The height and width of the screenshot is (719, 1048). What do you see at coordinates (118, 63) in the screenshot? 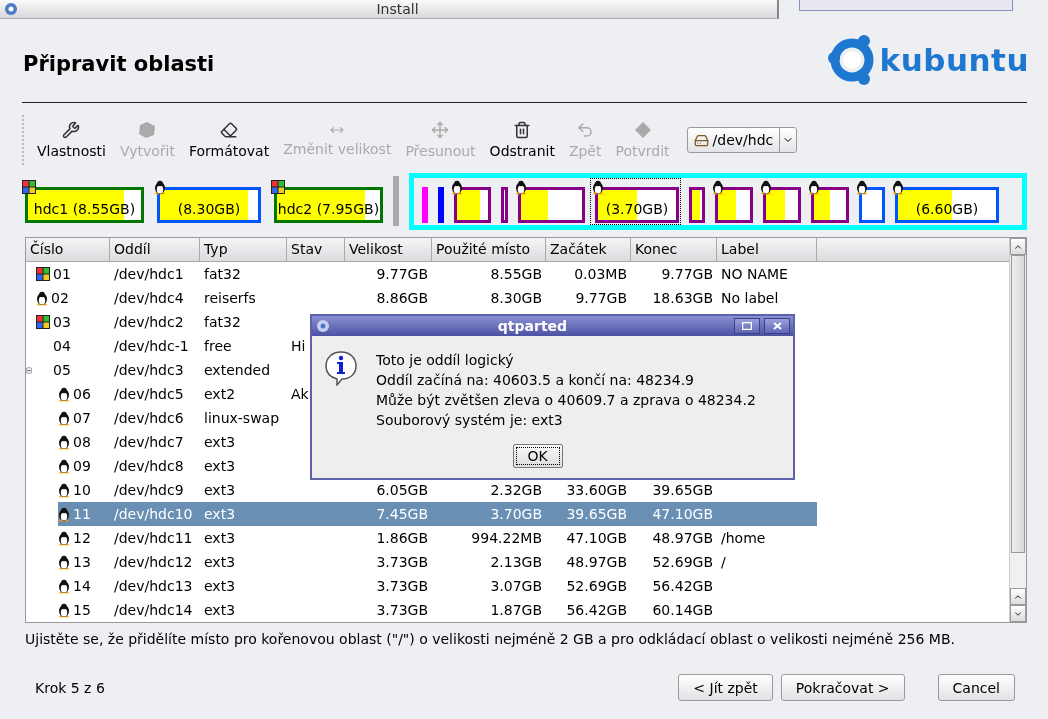
I see `page-title: Připravit oblasti` at bounding box center [118, 63].